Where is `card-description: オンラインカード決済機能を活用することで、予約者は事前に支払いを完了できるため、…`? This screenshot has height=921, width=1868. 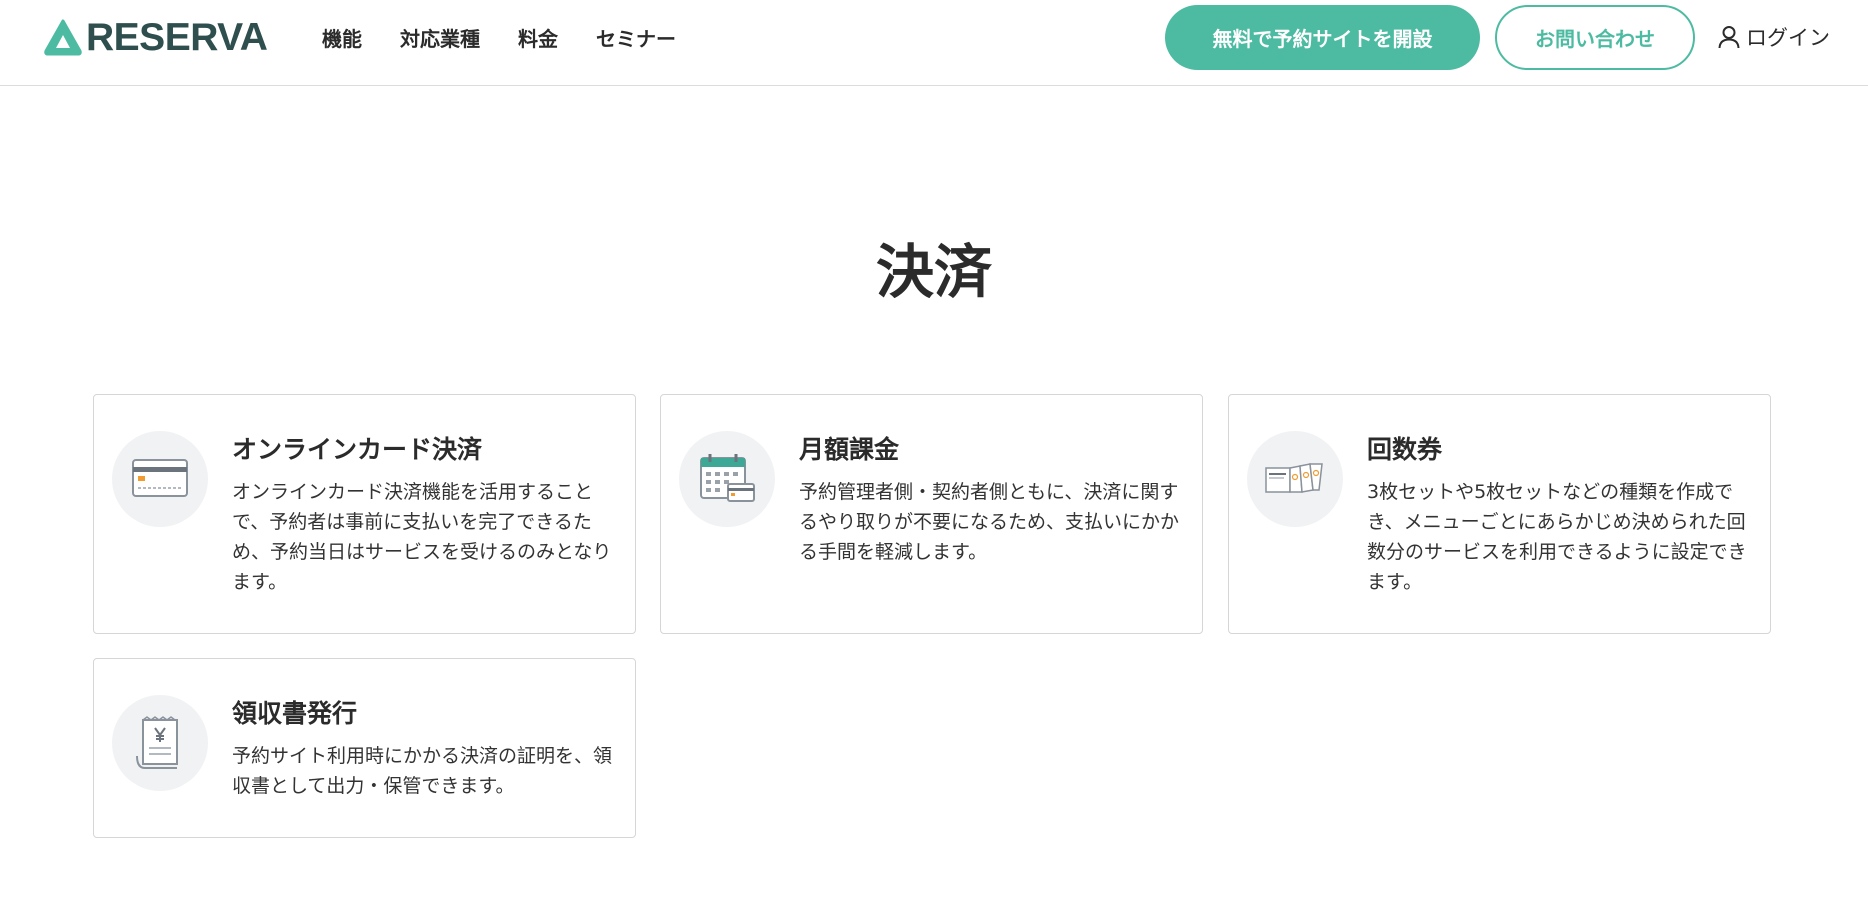 card-description: オンラインカード決済機能を活用することで、予約者は事前に支払いを完了できるため、… is located at coordinates (422, 537).